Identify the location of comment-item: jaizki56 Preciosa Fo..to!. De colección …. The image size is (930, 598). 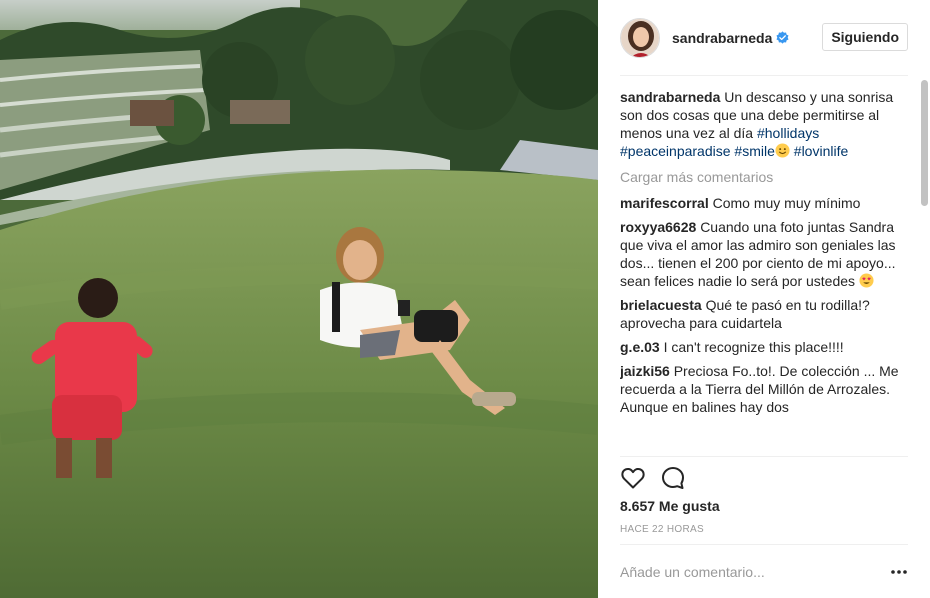
(762, 389).